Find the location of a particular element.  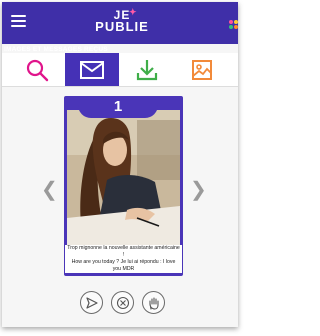

logo-line-1: JE is located at coordinates (122, 15).